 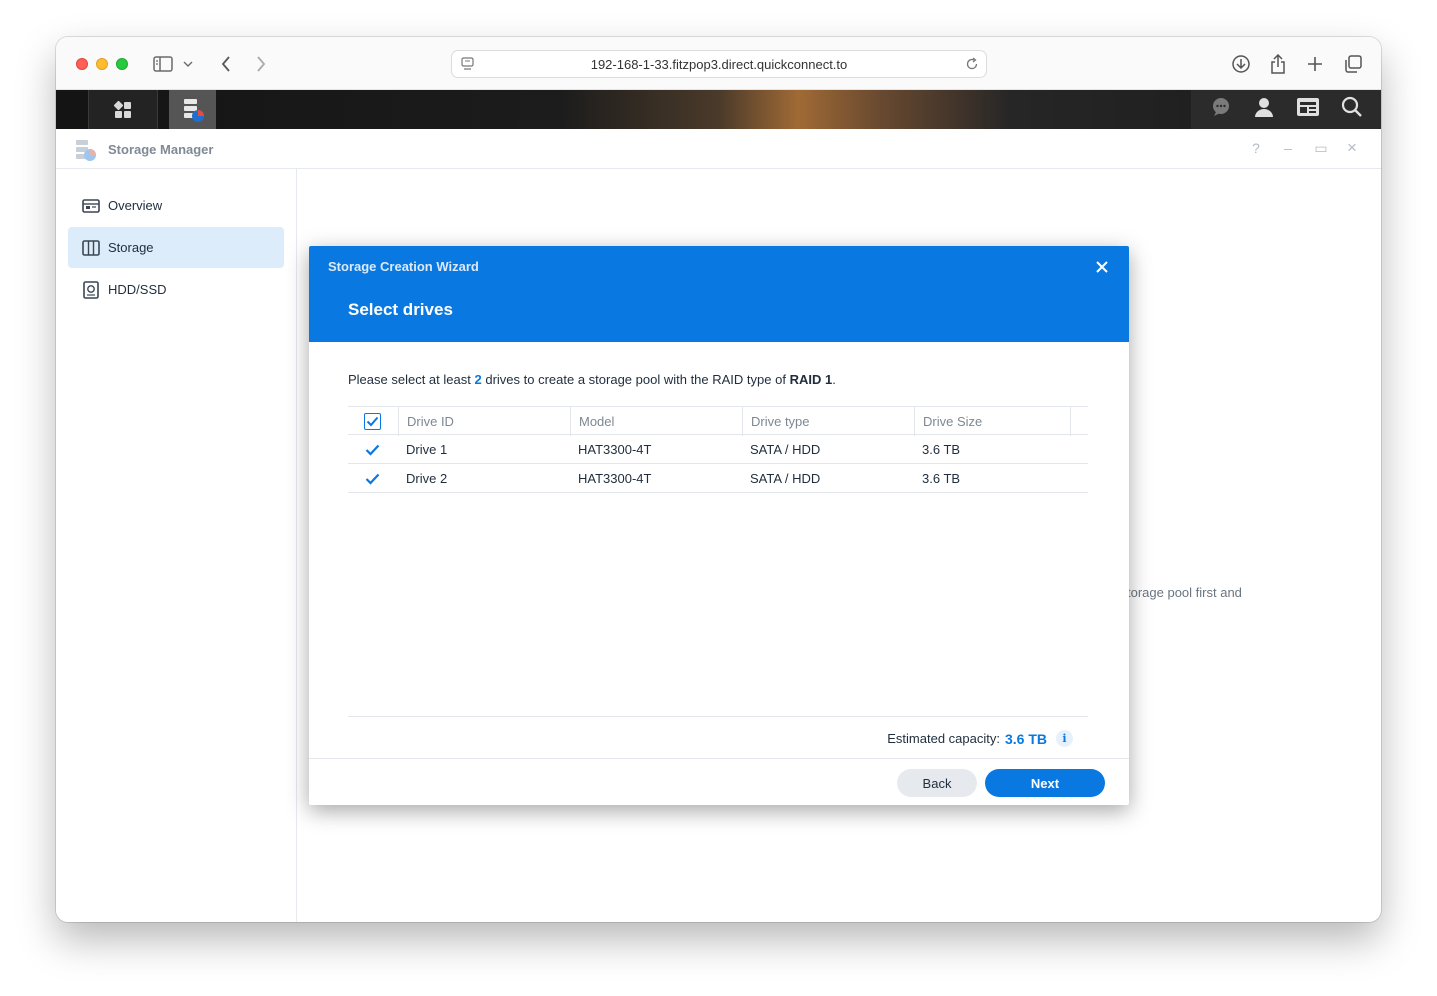 I want to click on capacity-value: 3.6 TB, so click(x=1025, y=738).